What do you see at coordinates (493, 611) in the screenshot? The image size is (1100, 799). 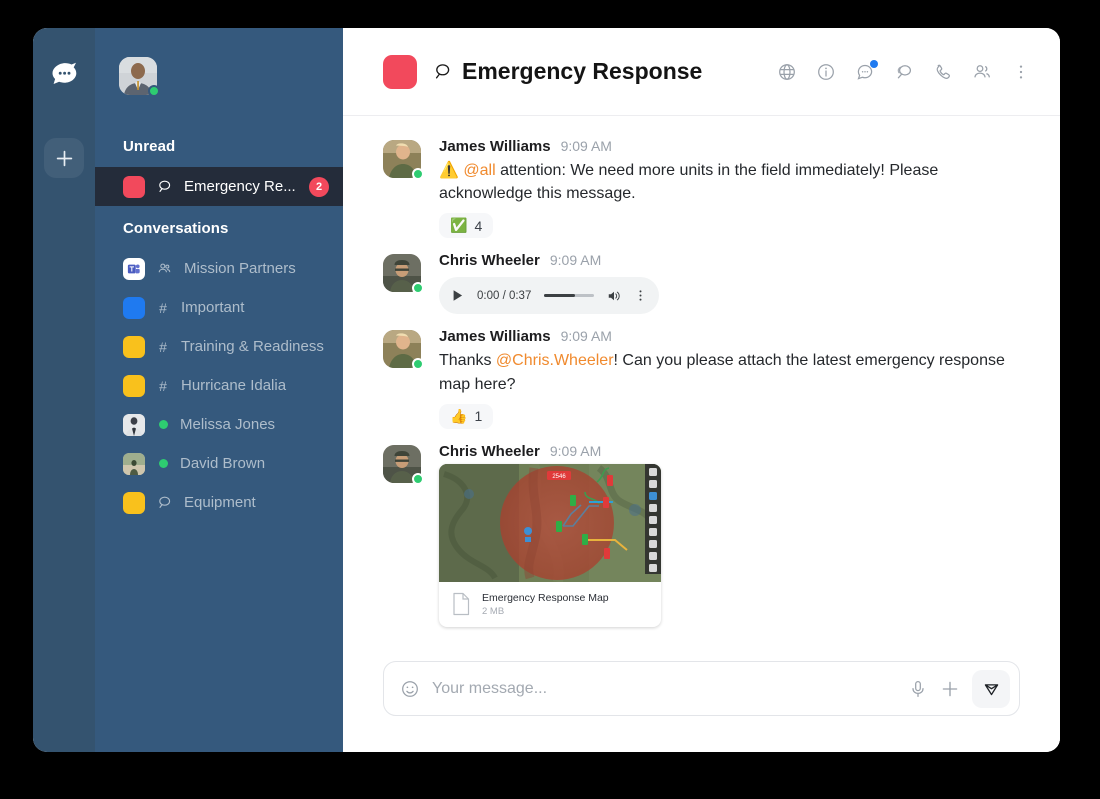 I see `attachment-size: 2 MB` at bounding box center [493, 611].